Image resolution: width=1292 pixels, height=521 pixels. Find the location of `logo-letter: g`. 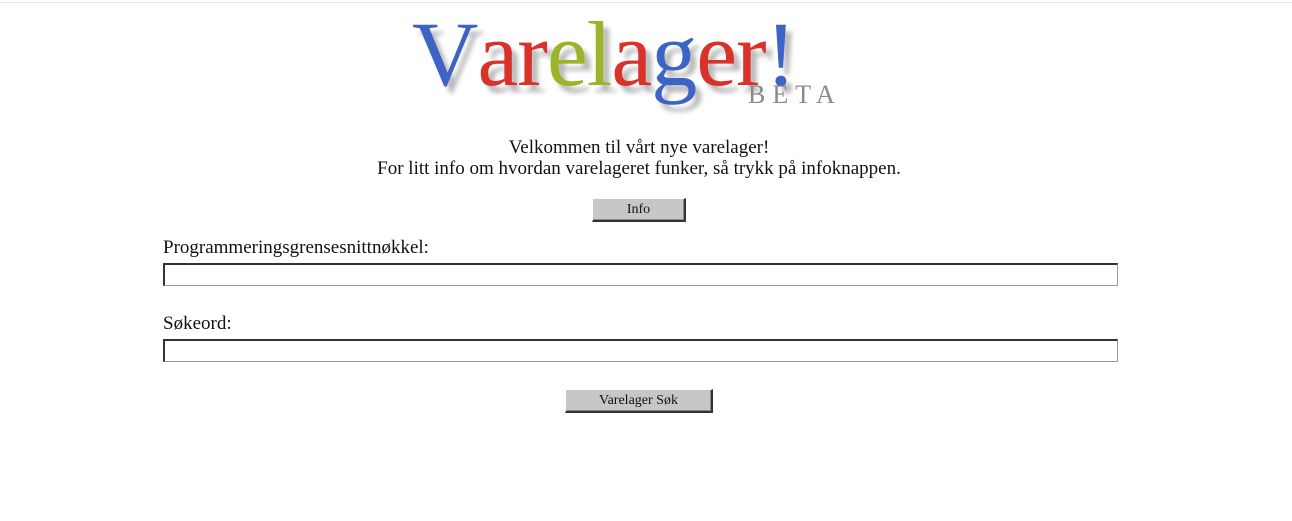

logo-letter: g is located at coordinates (674, 54).